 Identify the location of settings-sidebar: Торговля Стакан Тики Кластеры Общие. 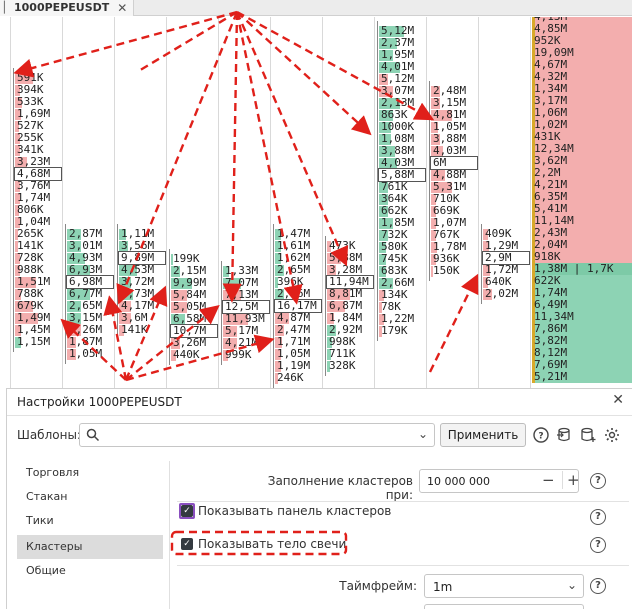
(90, 535).